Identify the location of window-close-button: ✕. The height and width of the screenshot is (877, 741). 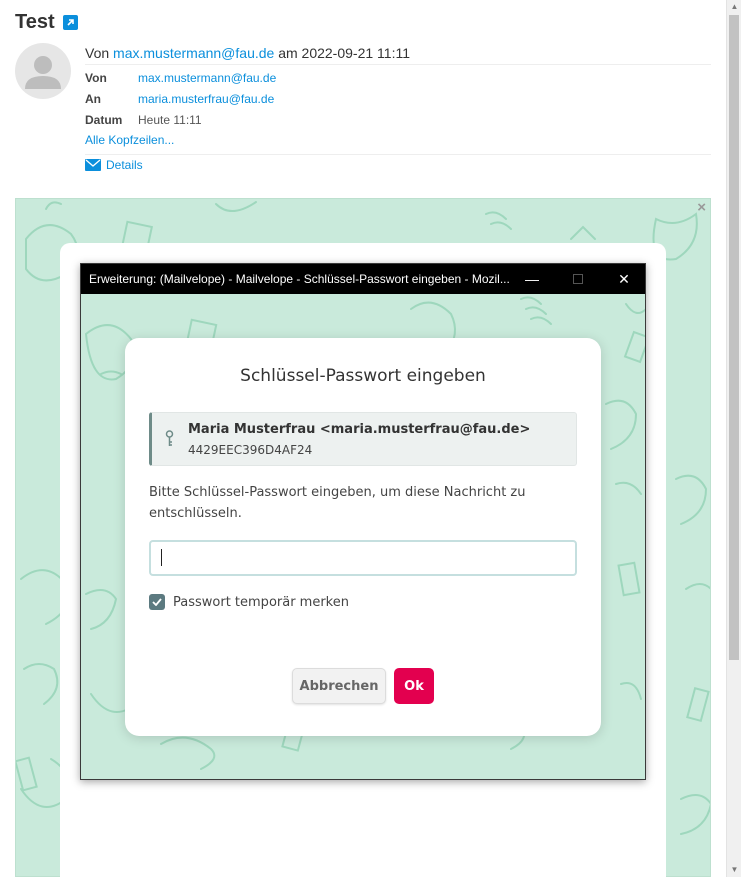
(623, 279).